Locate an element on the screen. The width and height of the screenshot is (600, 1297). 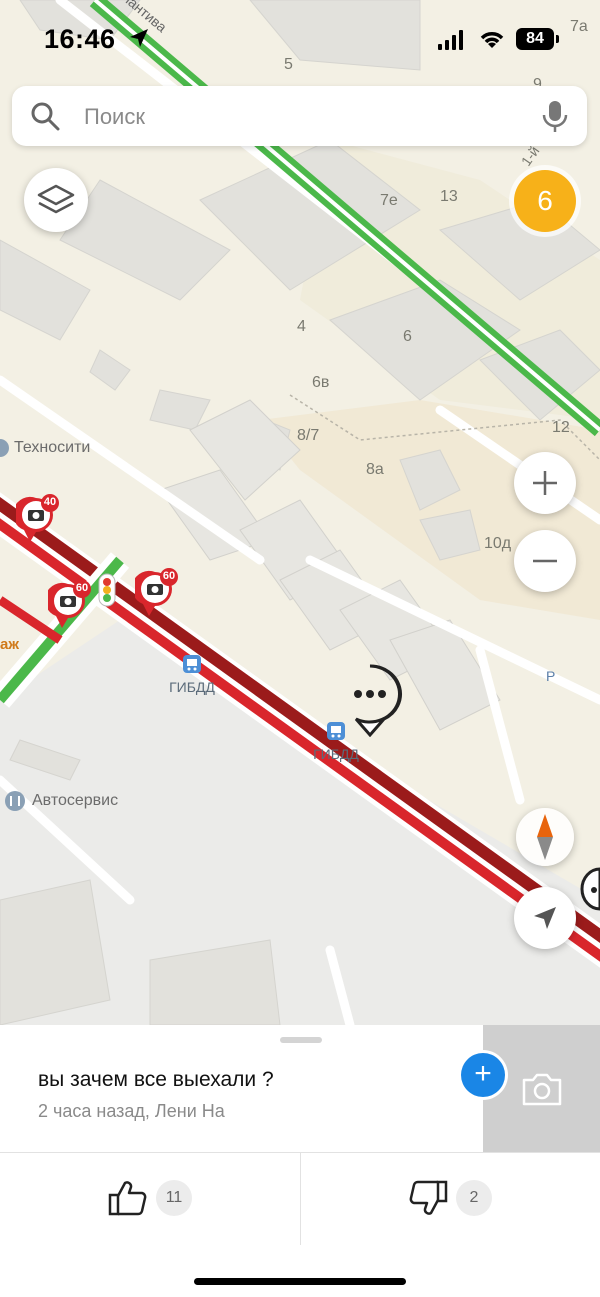
thumbs-down-icon is located at coordinates (428, 1197).